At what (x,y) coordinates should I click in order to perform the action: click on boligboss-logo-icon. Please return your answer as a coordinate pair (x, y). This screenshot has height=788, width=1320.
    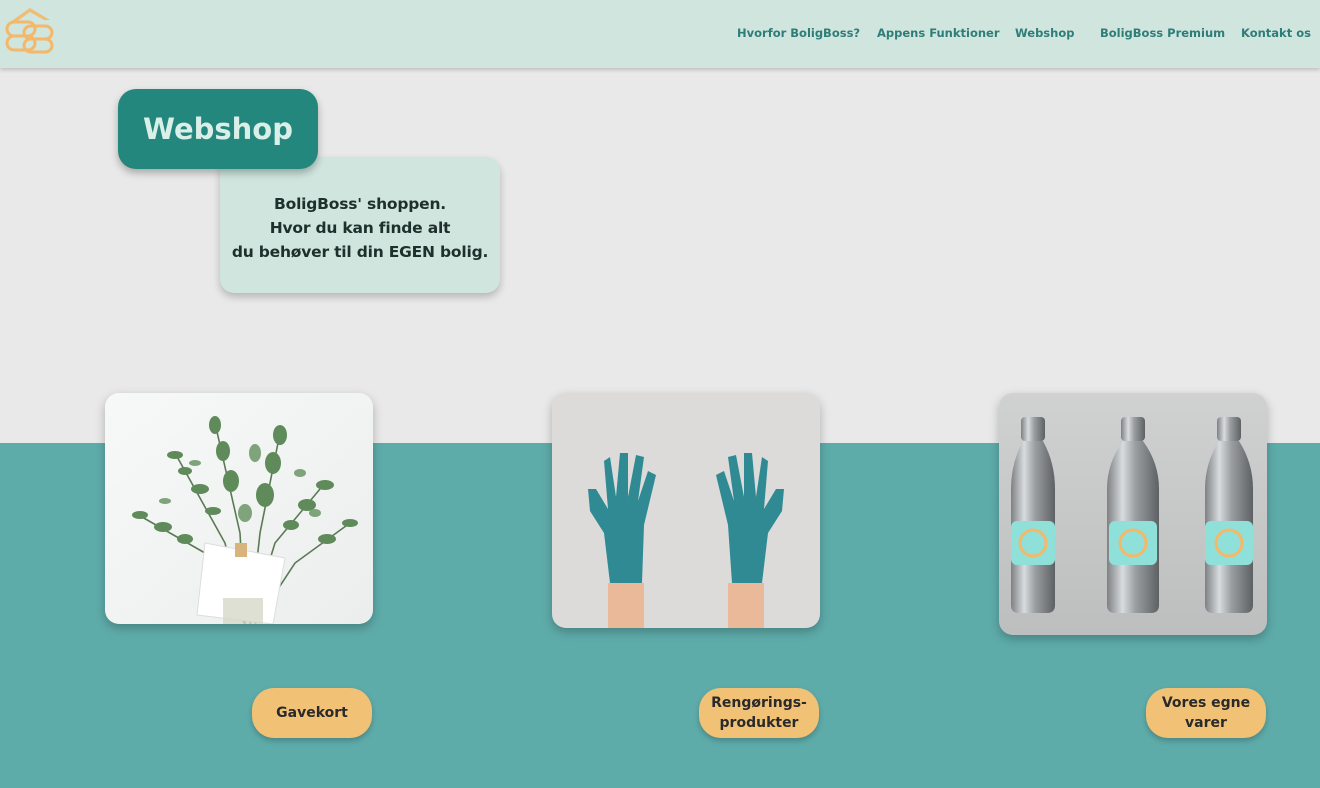
    Looking at the image, I should click on (30, 30).